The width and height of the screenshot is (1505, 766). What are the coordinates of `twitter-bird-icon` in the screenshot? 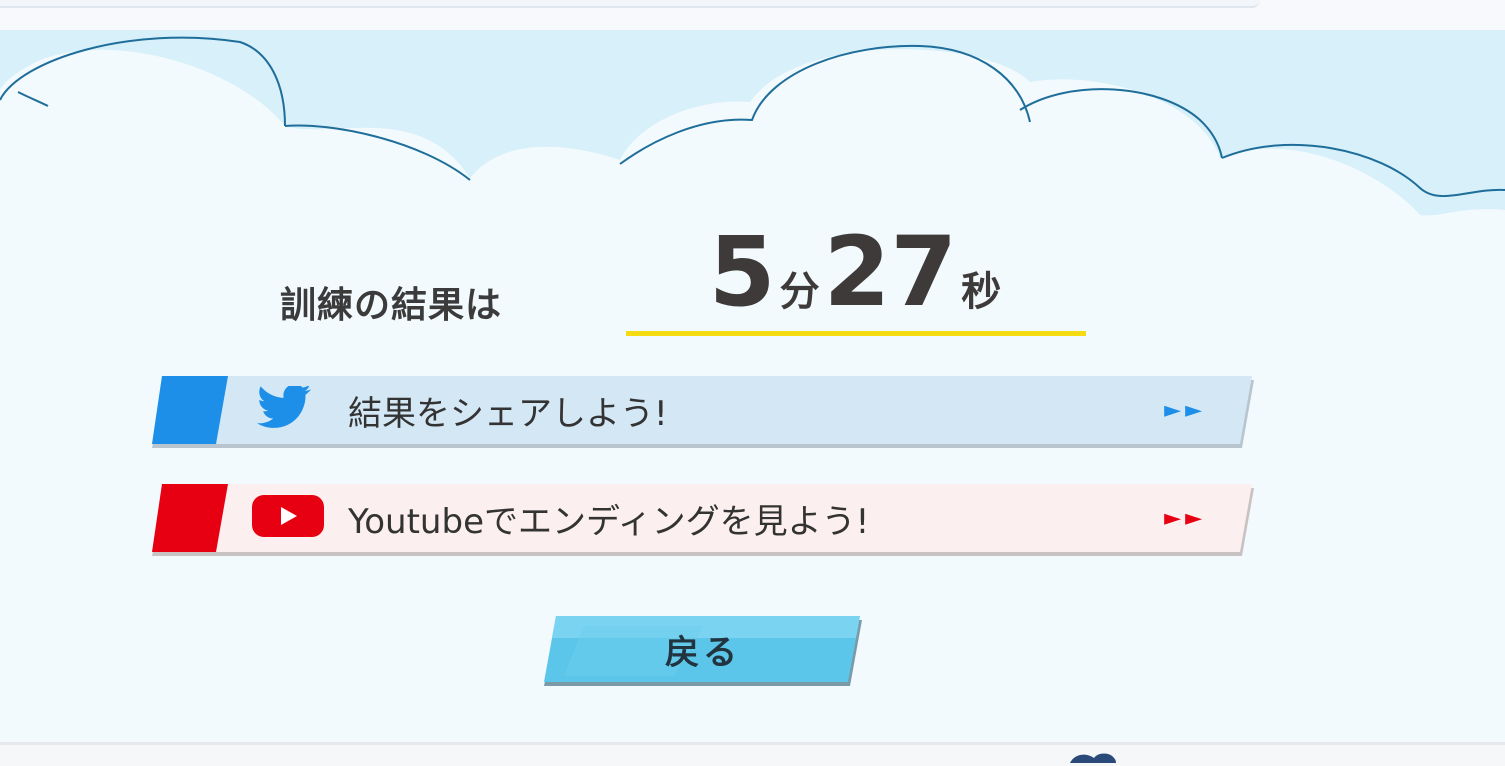 It's located at (288, 409).